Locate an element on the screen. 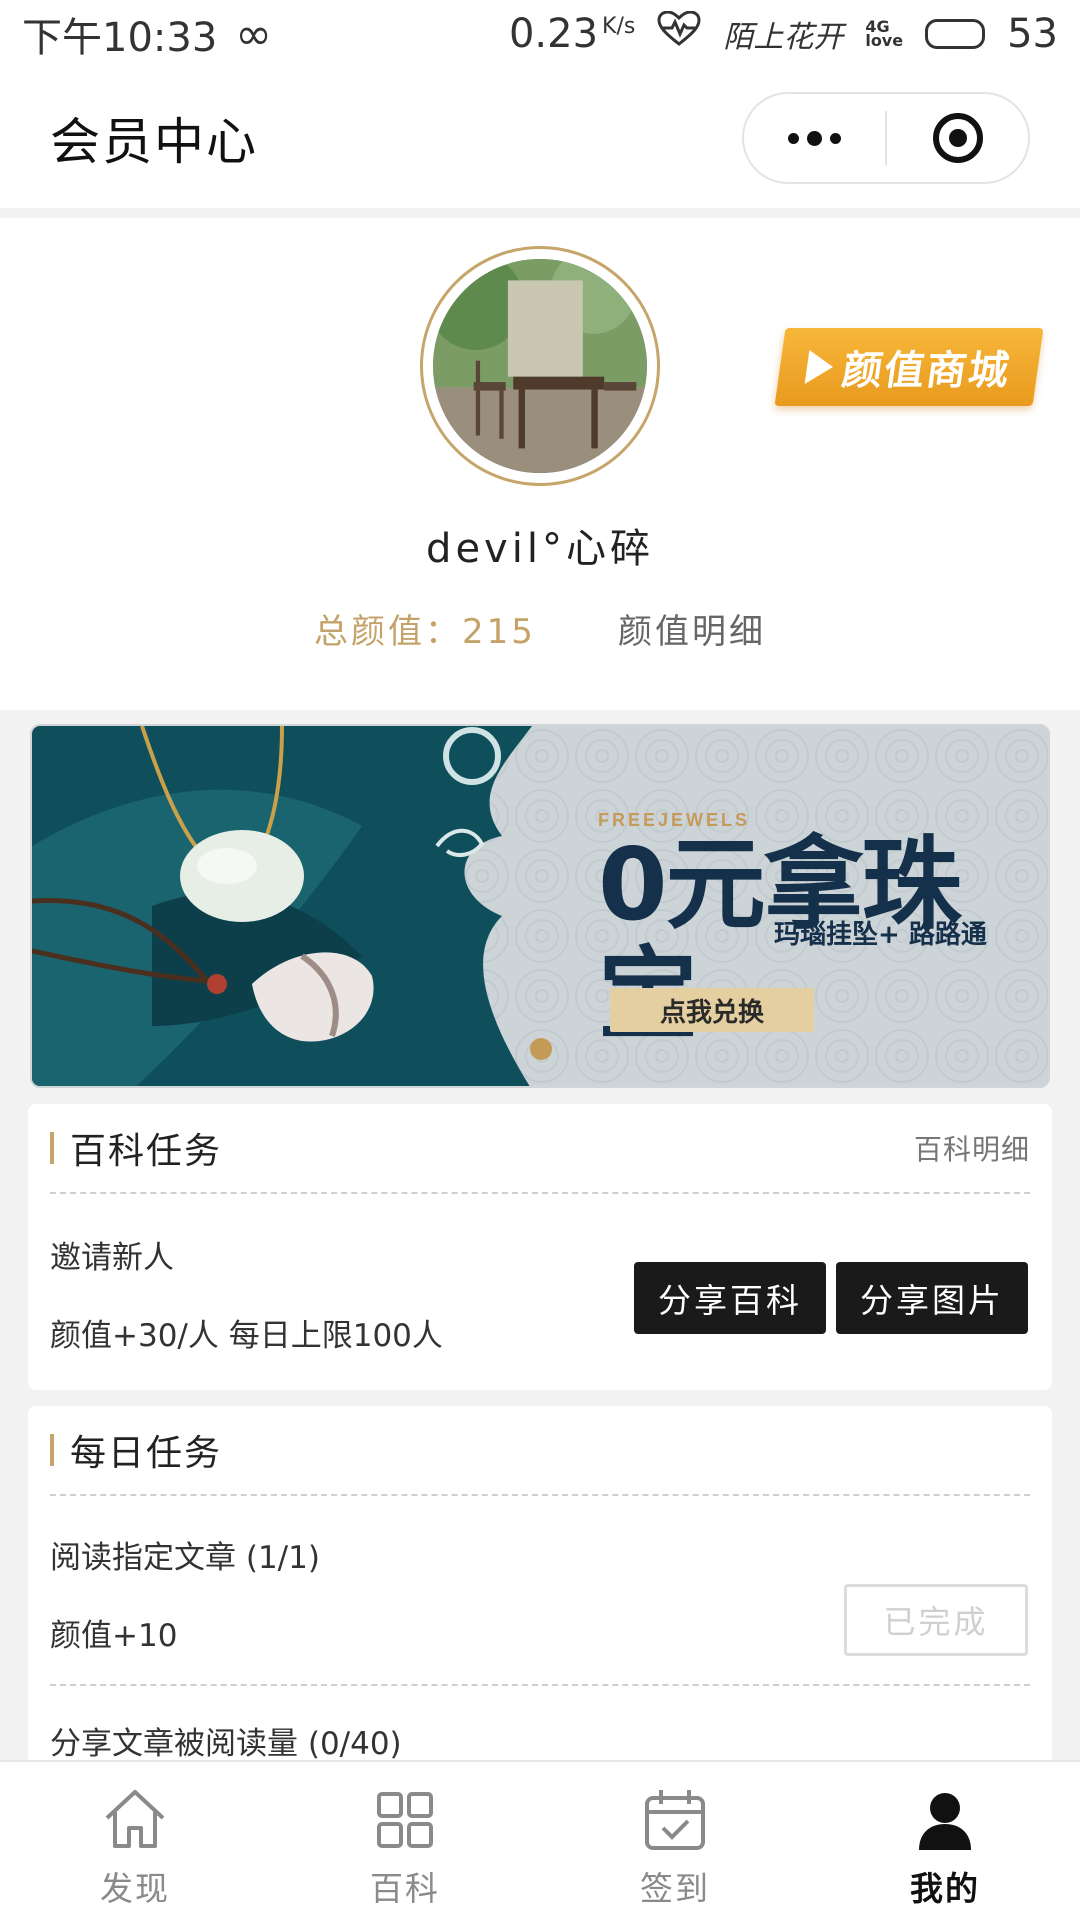 The image size is (1080, 1920). home-icon is located at coordinates (135, 1819).